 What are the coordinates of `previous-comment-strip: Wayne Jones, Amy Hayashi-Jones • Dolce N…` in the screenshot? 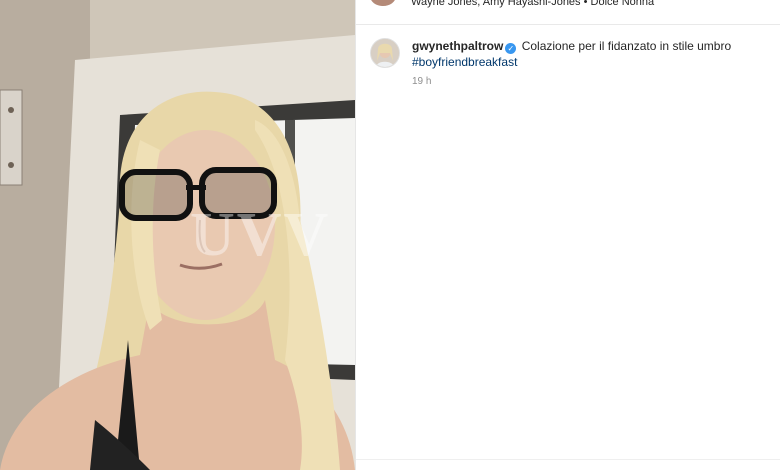 It's located at (568, 12).